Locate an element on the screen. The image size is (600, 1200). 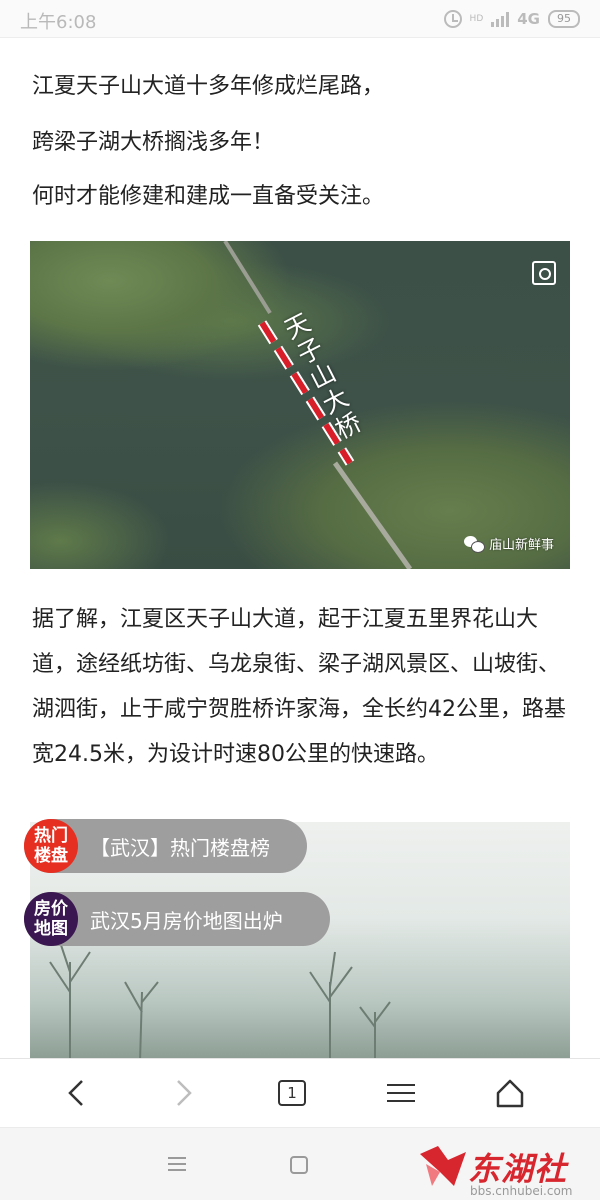
promo-hot-properties: 热门楼盘 【武汉】热门楼盘榜 is located at coordinates (165, 846).